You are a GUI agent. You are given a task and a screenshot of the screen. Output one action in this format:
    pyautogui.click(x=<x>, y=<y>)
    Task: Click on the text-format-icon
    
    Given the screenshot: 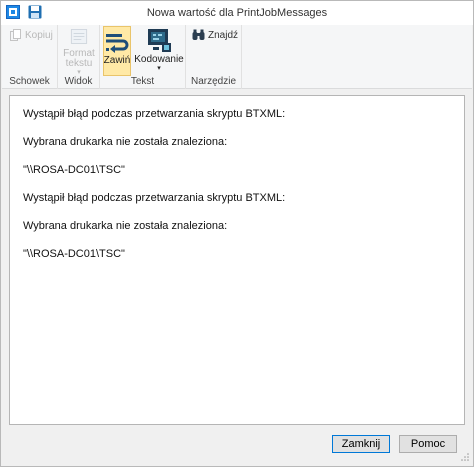 What is the action you would take?
    pyautogui.click(x=79, y=36)
    